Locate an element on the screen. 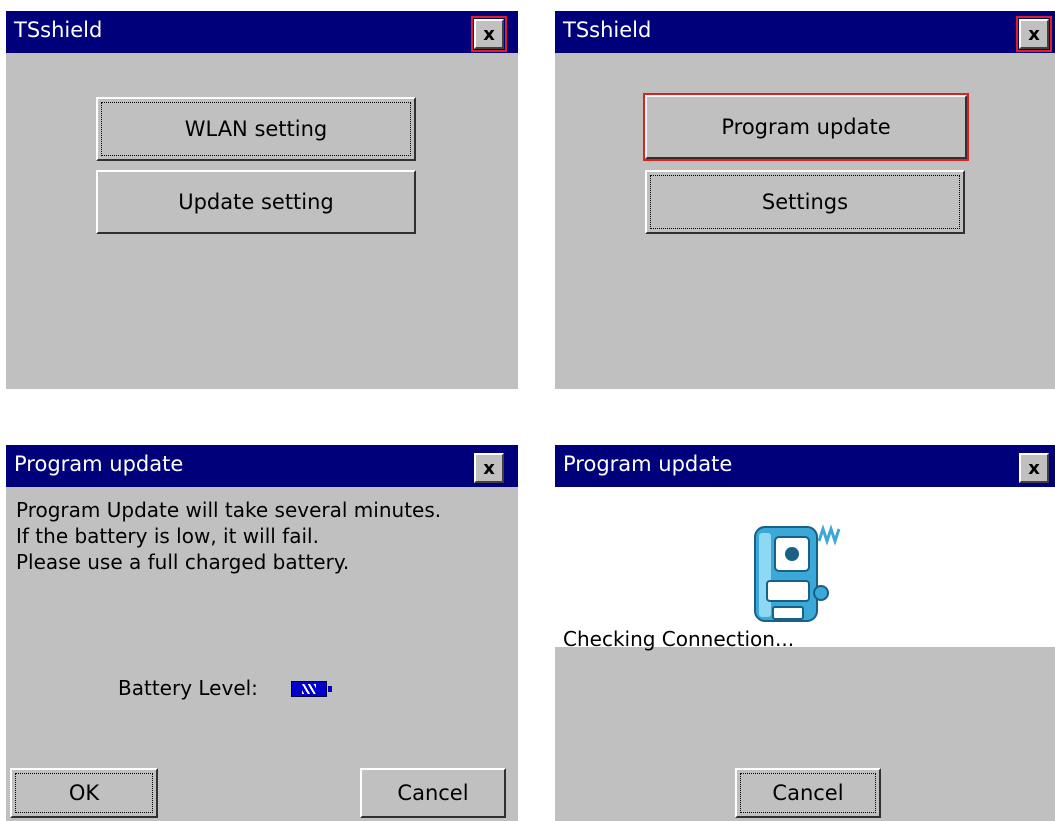 This screenshot has width=1055, height=821. settings-label: Settings is located at coordinates (805, 202).